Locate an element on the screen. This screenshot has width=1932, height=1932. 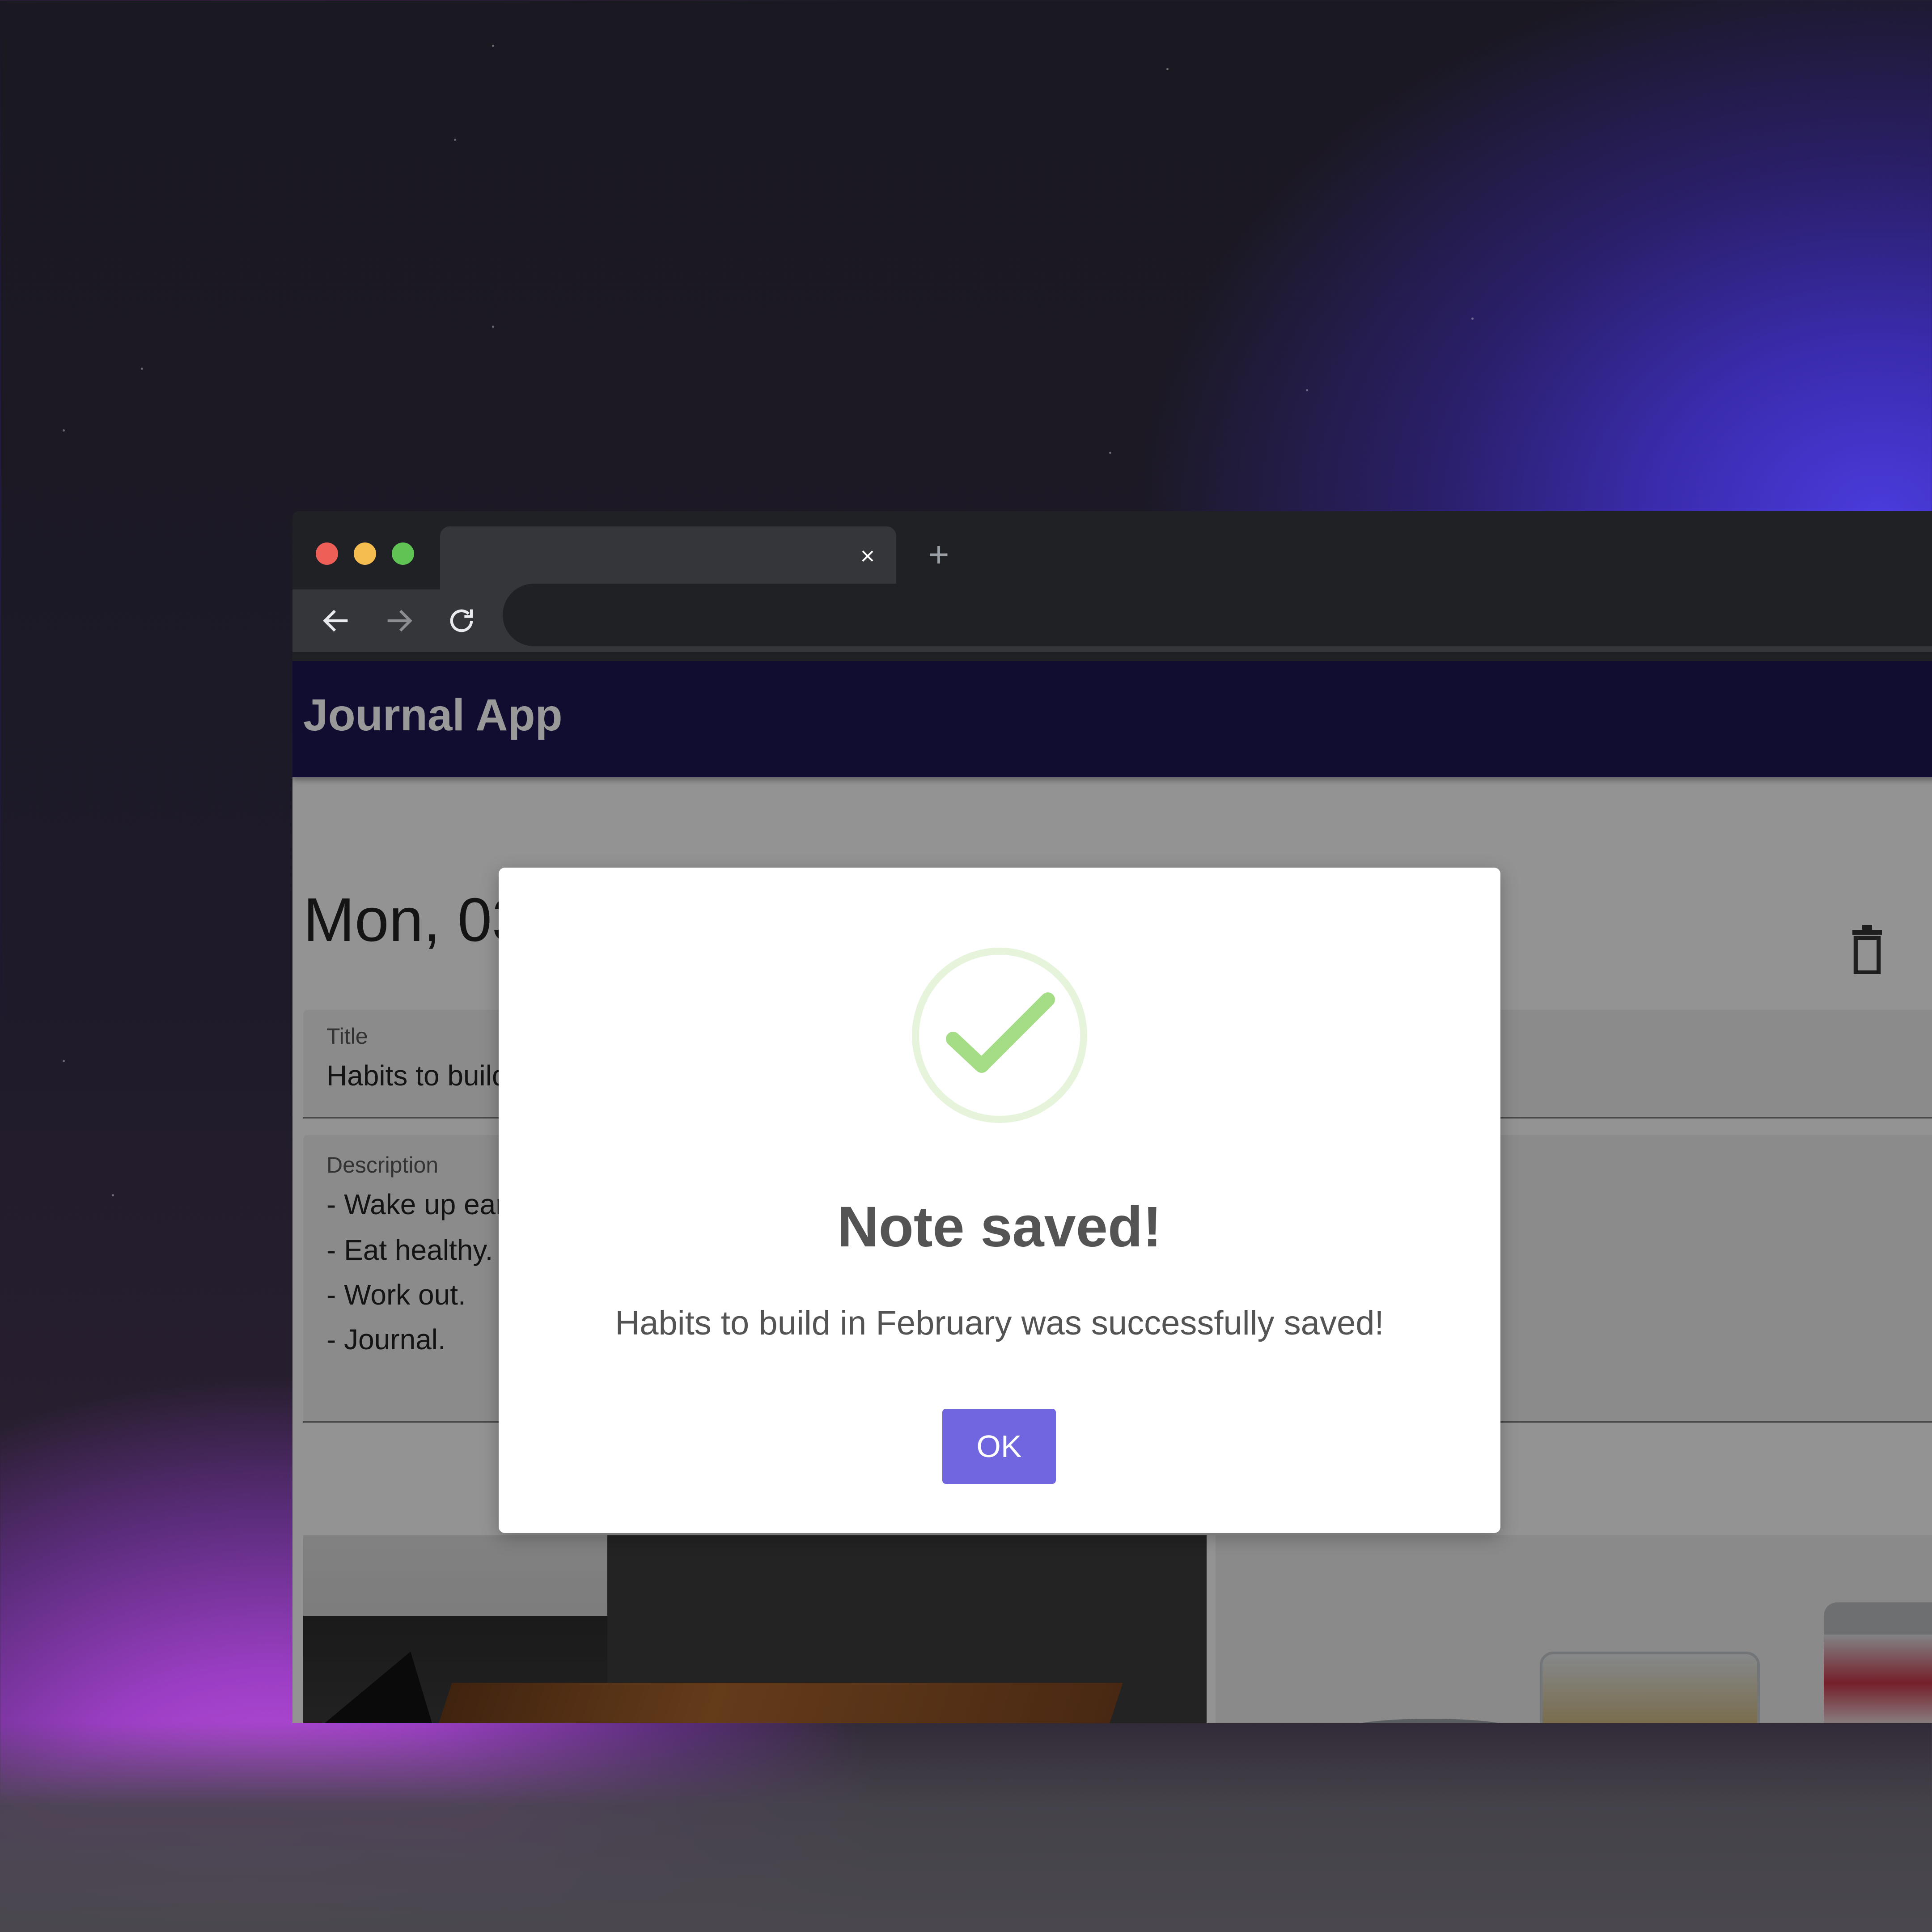
browser-tab: × is located at coordinates (668, 557).